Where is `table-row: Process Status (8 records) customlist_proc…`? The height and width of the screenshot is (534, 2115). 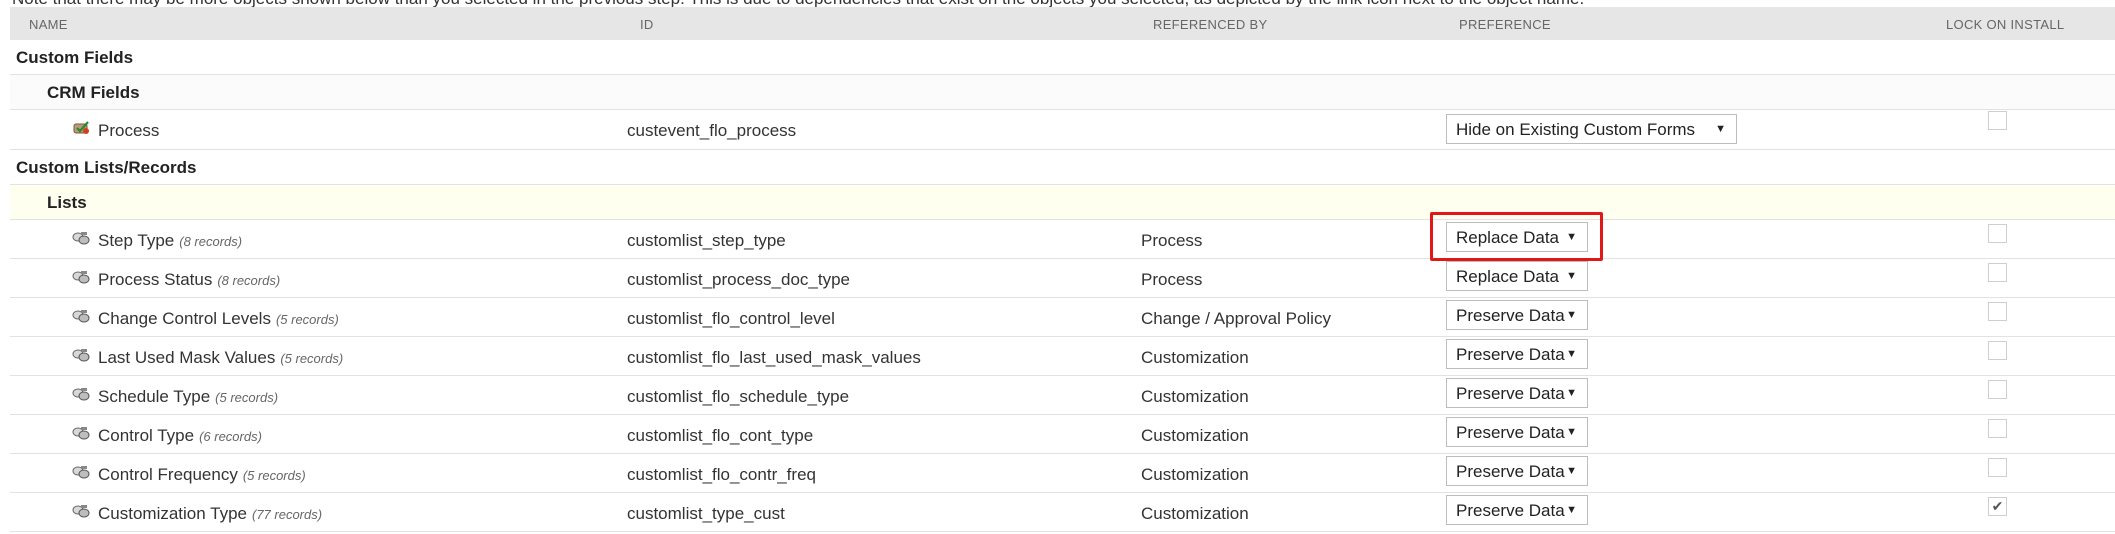 table-row: Process Status (8 records) customlist_proc… is located at coordinates (1062, 278).